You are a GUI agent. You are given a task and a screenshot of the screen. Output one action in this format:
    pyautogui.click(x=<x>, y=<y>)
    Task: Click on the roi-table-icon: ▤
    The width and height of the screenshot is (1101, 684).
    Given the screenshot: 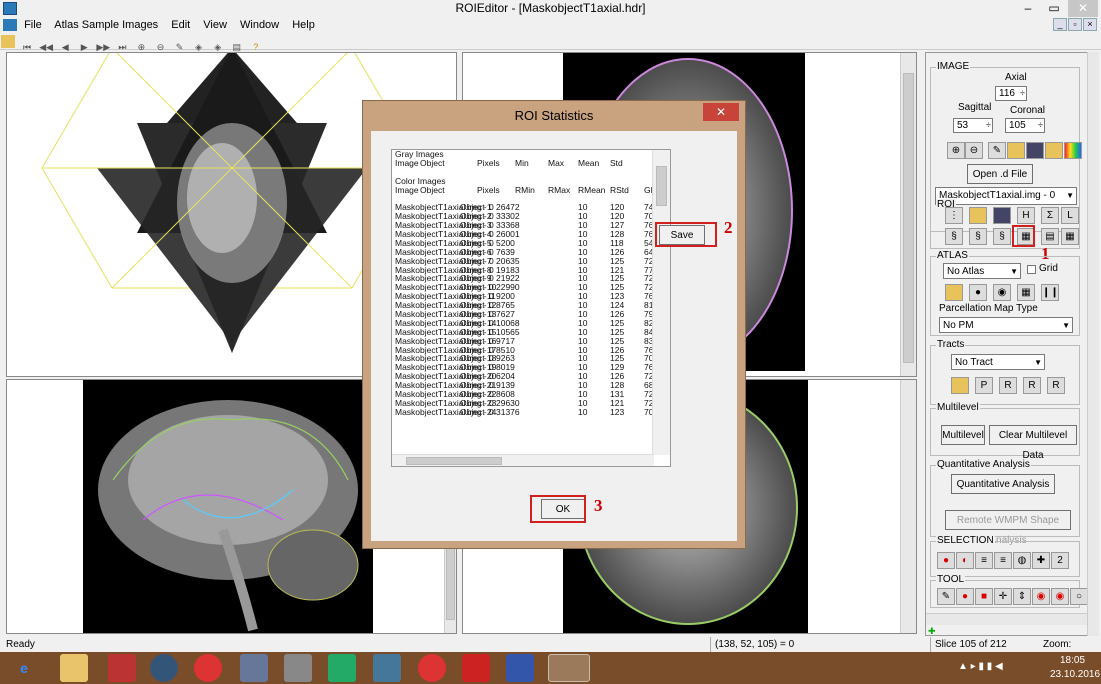 What is the action you would take?
    pyautogui.click(x=1050, y=236)
    